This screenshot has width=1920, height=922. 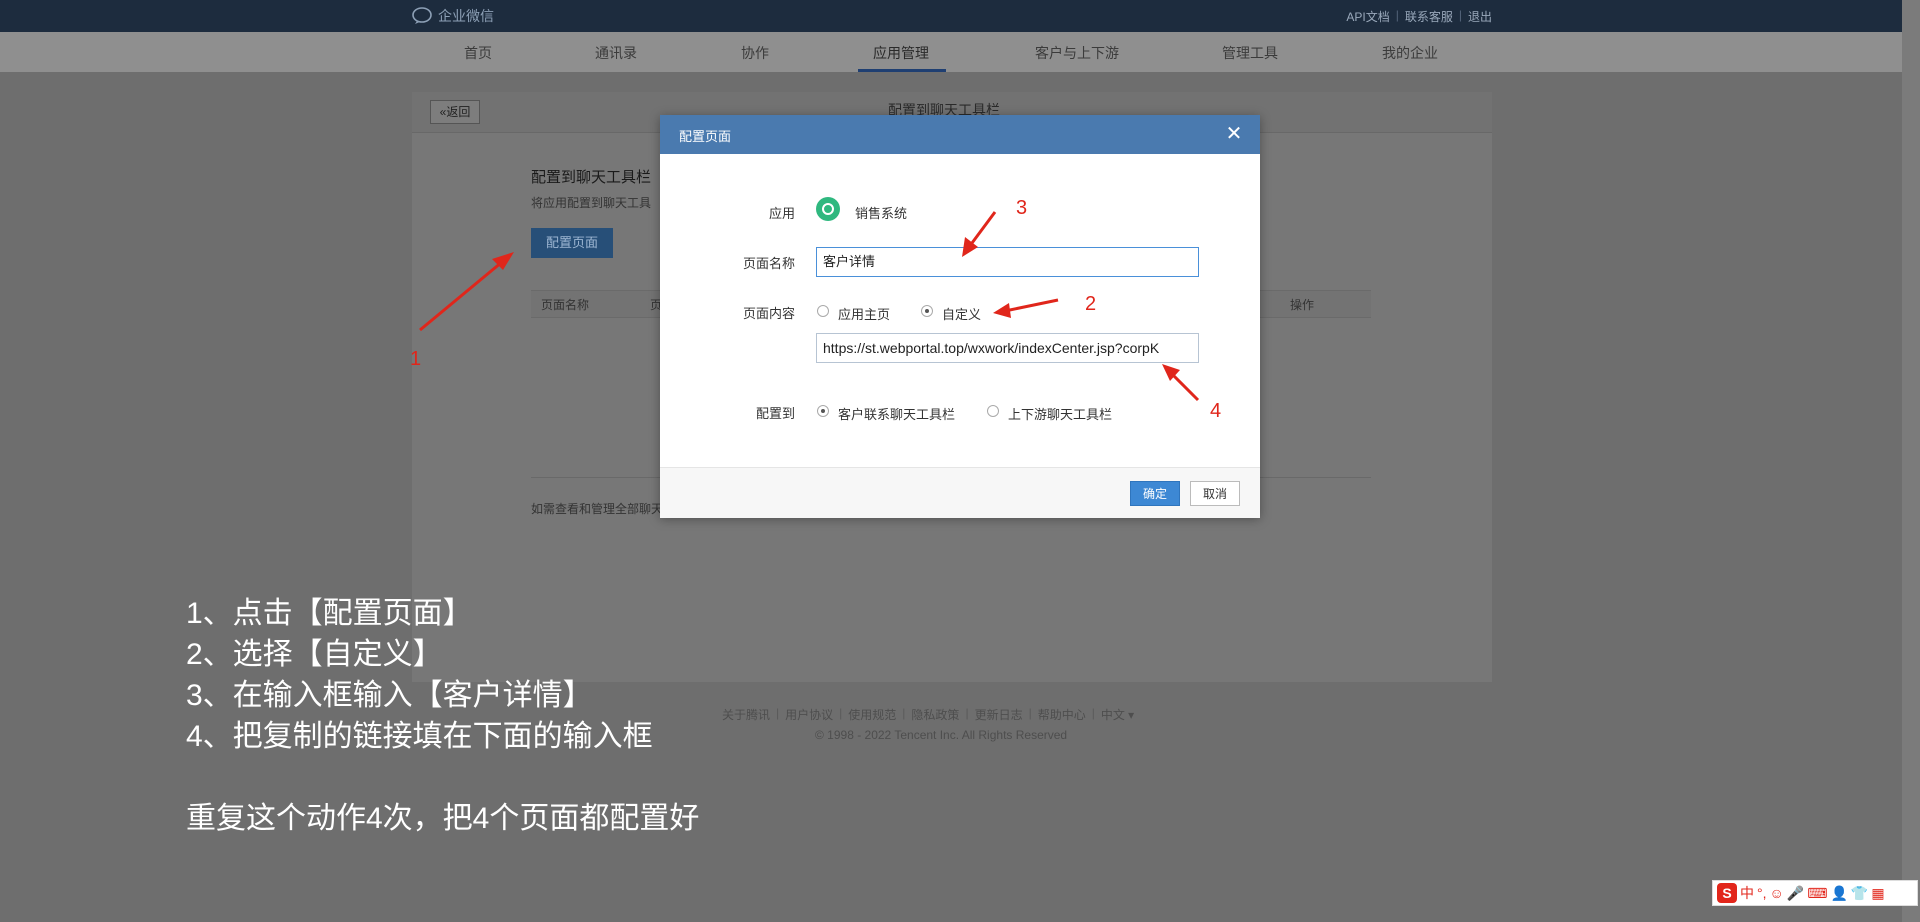 What do you see at coordinates (329, 613) in the screenshot?
I see `instruction-line: 1、点击【配置页面】` at bounding box center [329, 613].